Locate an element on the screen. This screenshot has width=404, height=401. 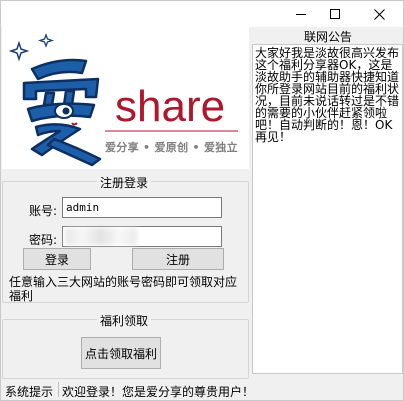
status-label: 系统提示 is located at coordinates (29, 392).